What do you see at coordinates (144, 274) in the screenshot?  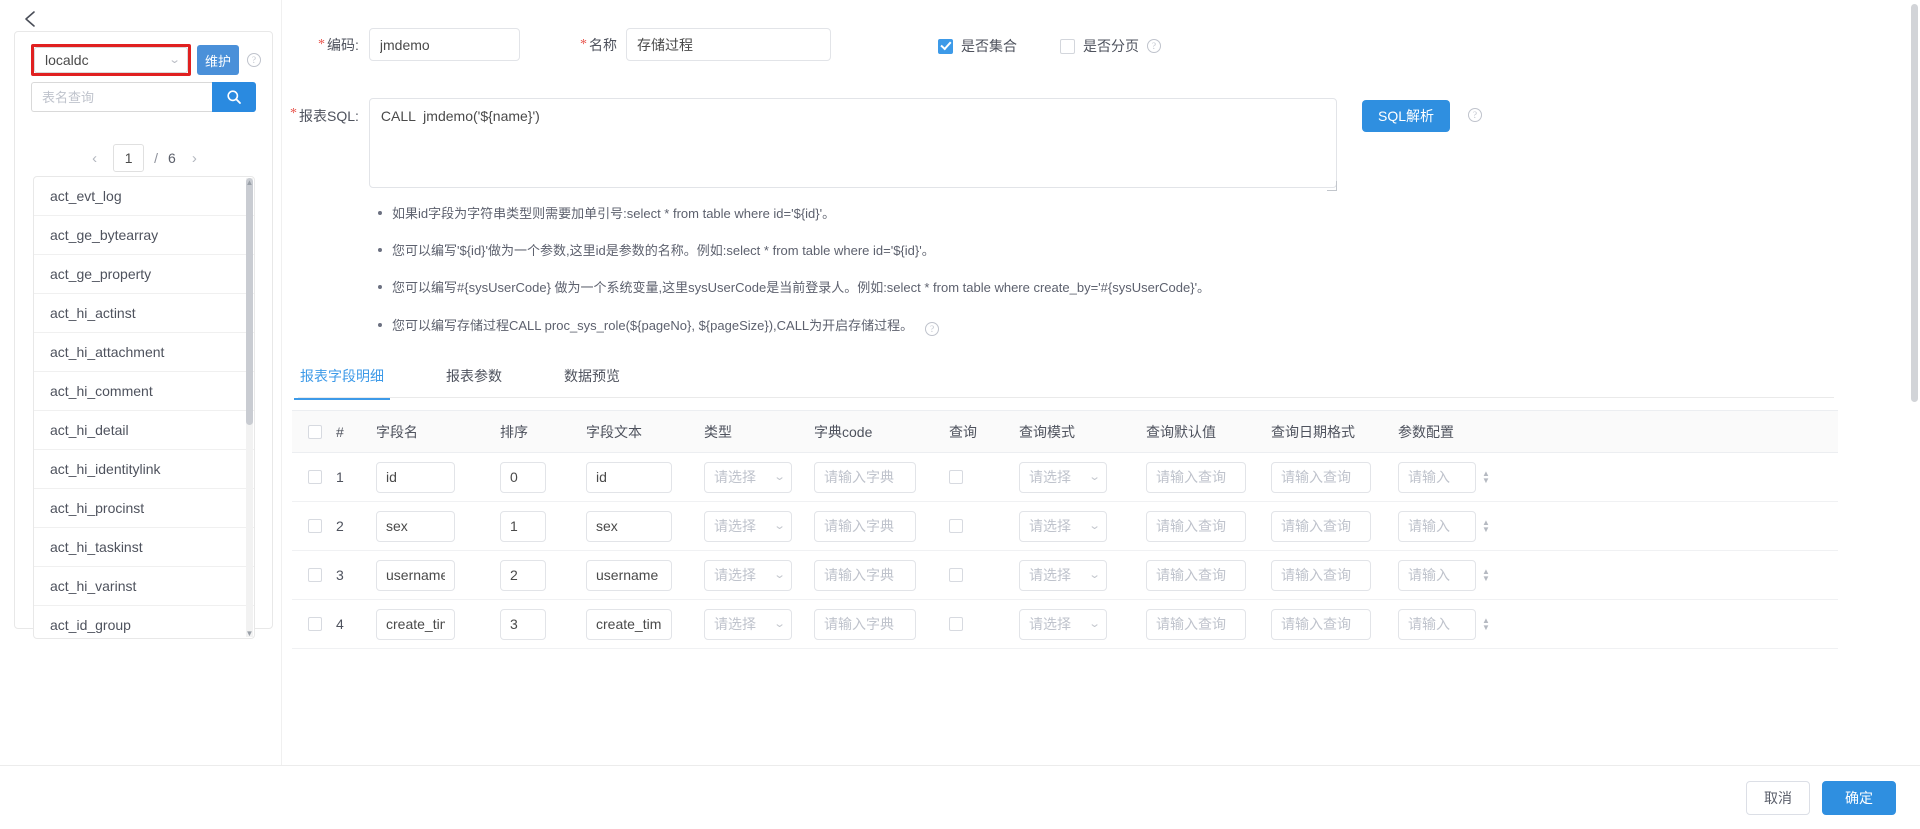 I see `table-list-item: act_ge_property` at bounding box center [144, 274].